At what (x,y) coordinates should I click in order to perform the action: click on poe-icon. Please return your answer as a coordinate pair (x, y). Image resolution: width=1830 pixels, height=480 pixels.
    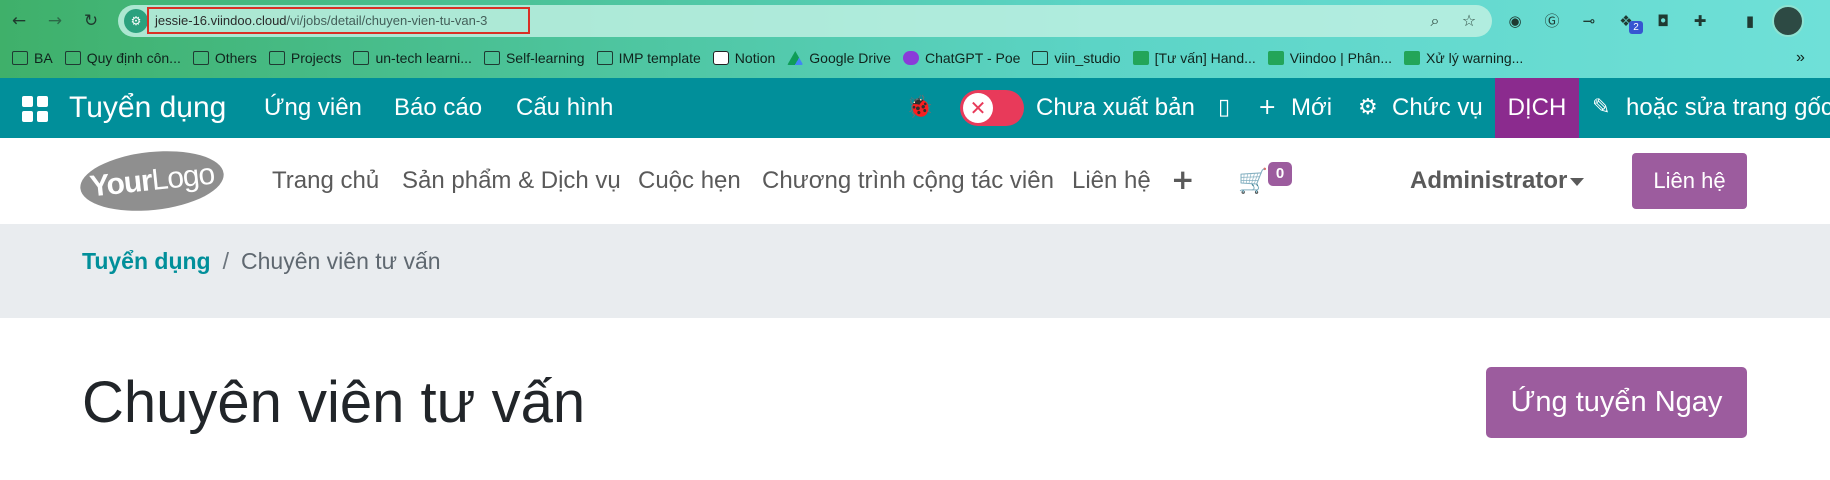
    Looking at the image, I should click on (910, 58).